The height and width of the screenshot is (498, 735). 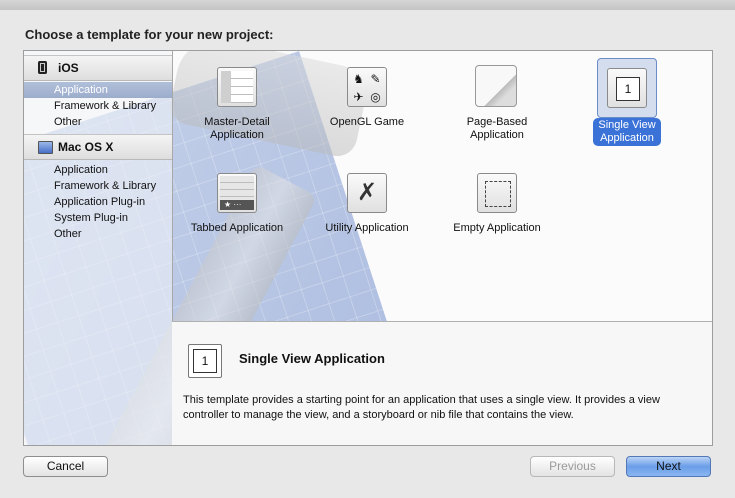 I want to click on sidebar-item-ios-framework-library: Framework & Library, so click(x=98, y=106).